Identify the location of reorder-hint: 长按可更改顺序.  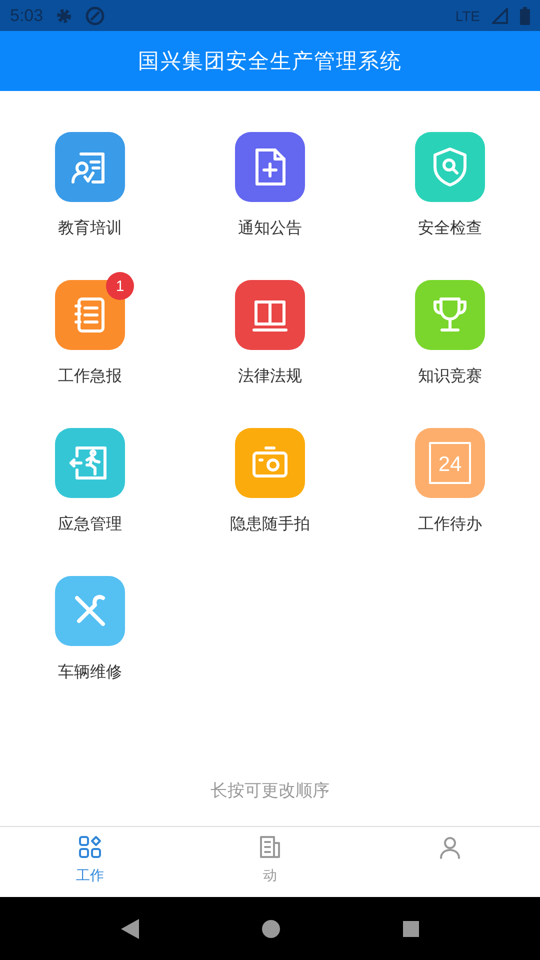
(270, 791).